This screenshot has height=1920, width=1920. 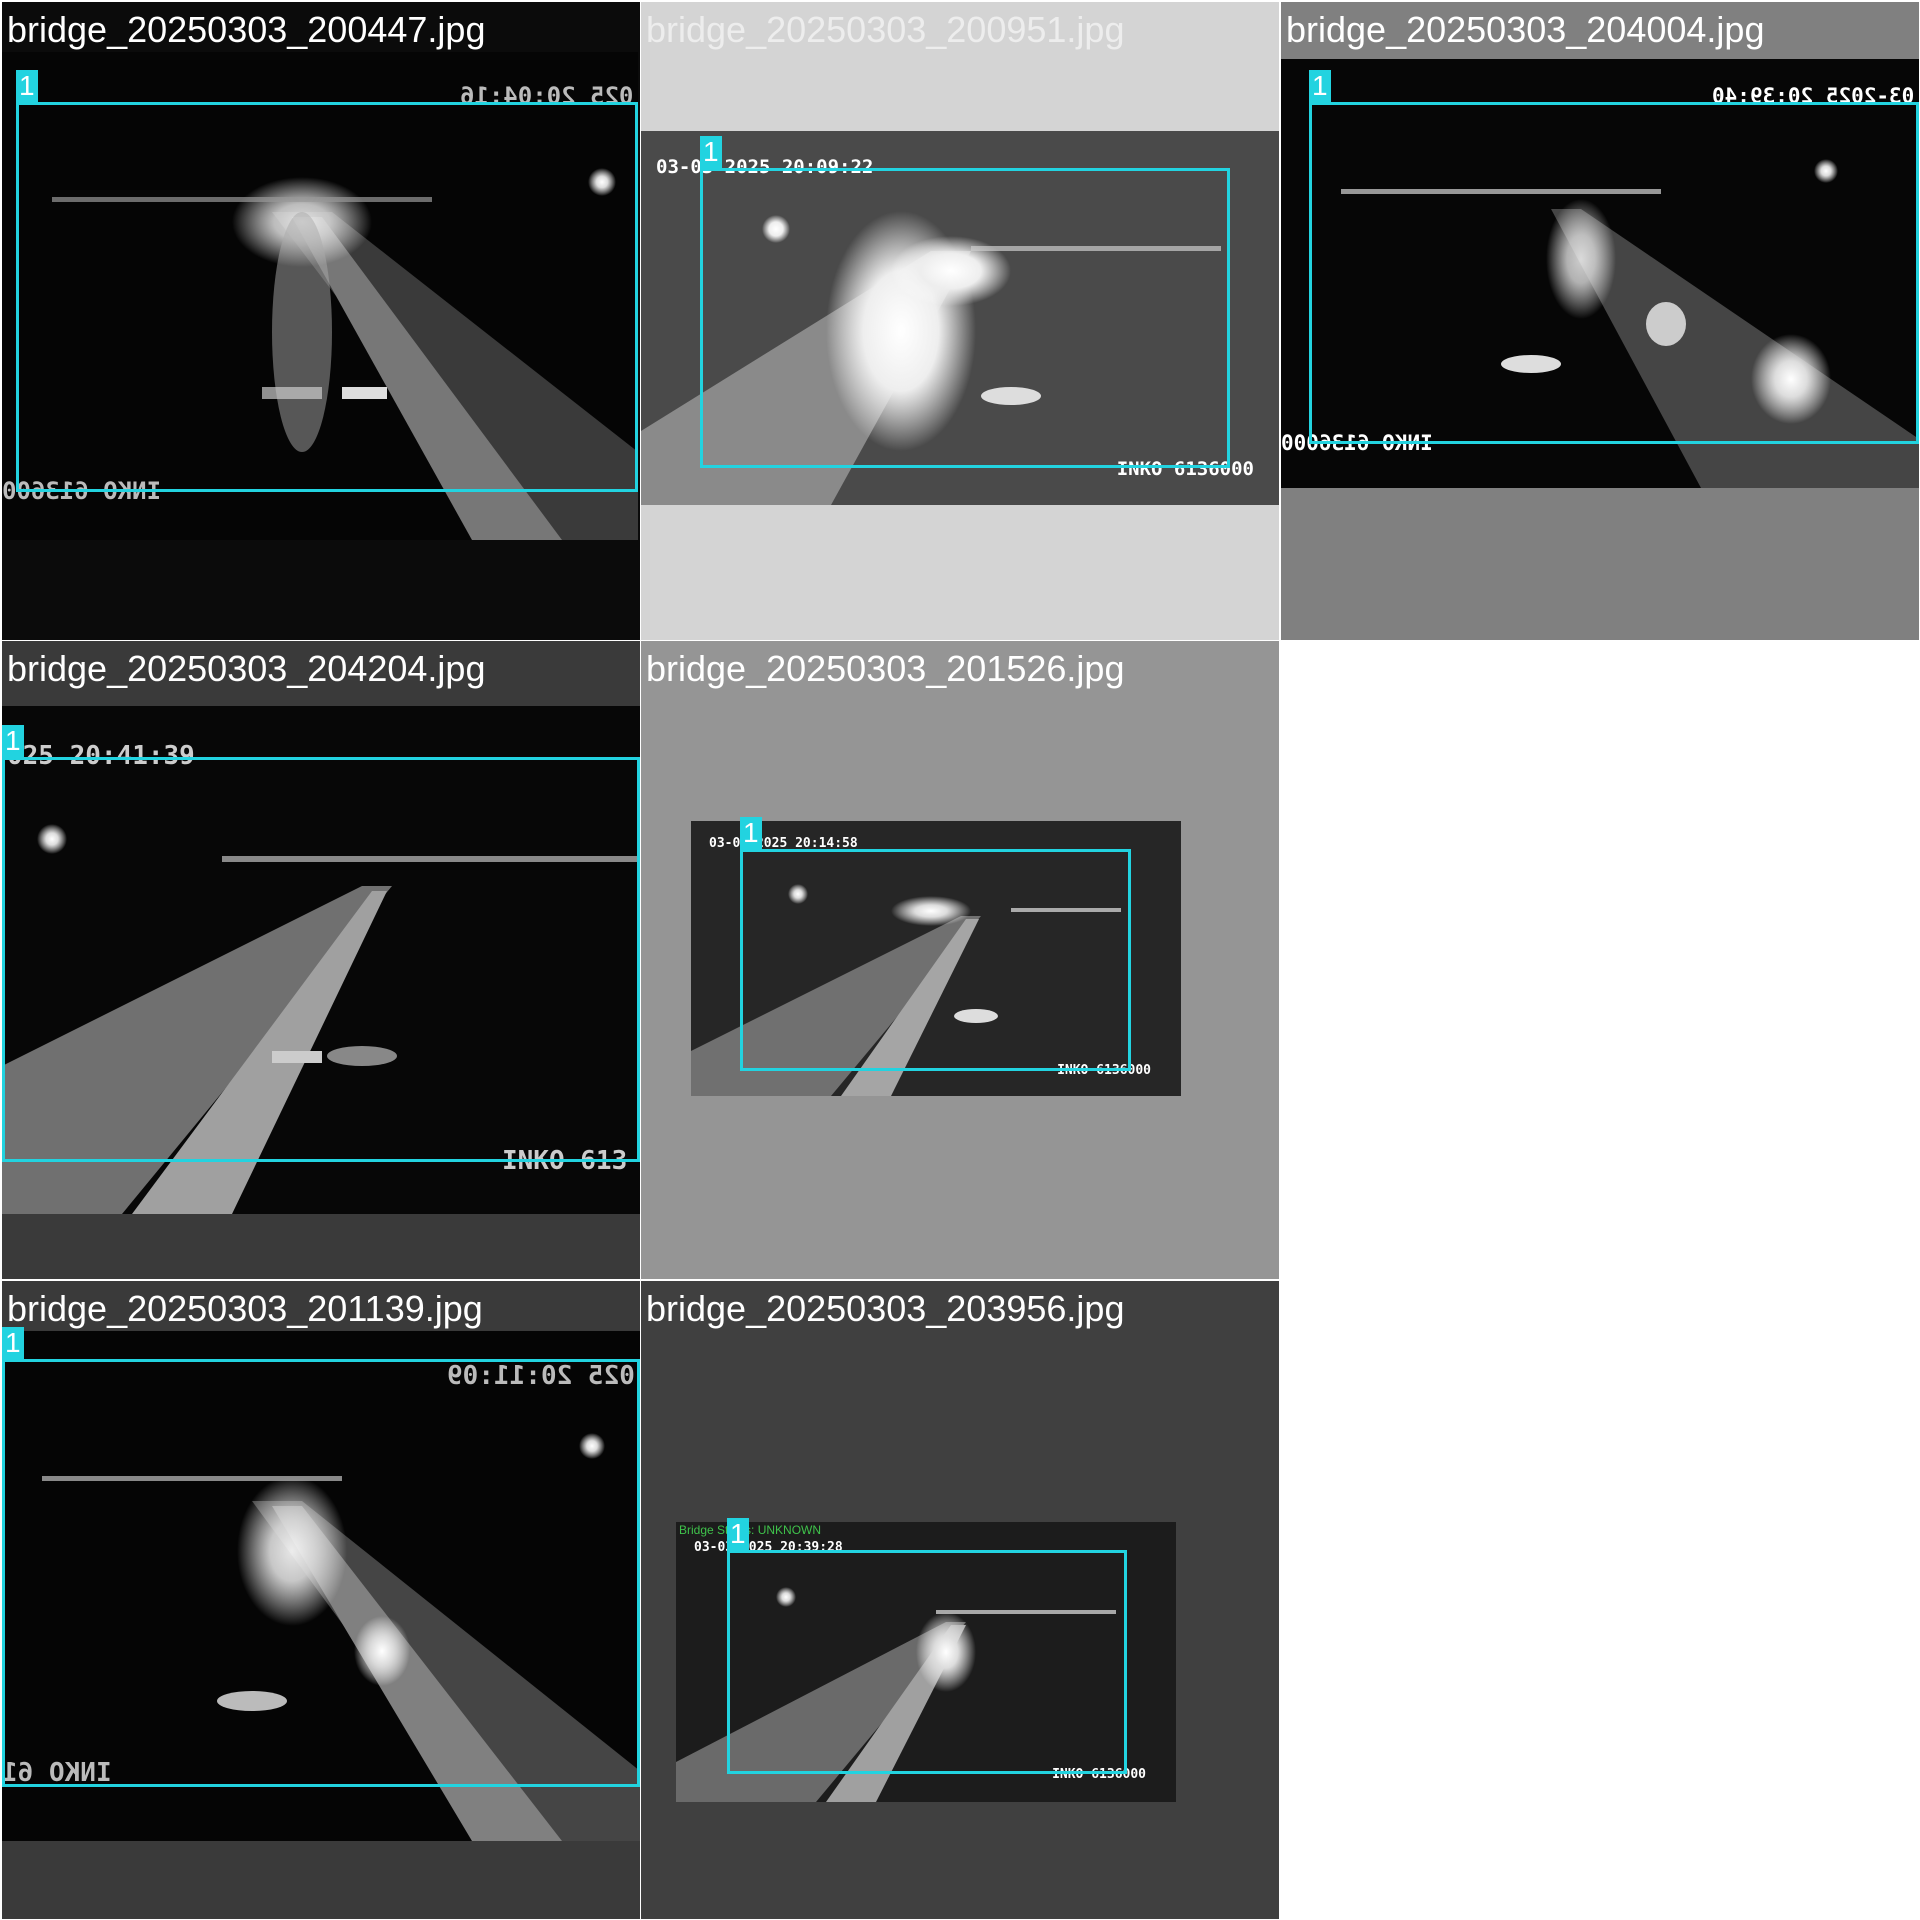 I want to click on image-filename: bridge_20250303_204004.jpg, so click(x=1525, y=29).